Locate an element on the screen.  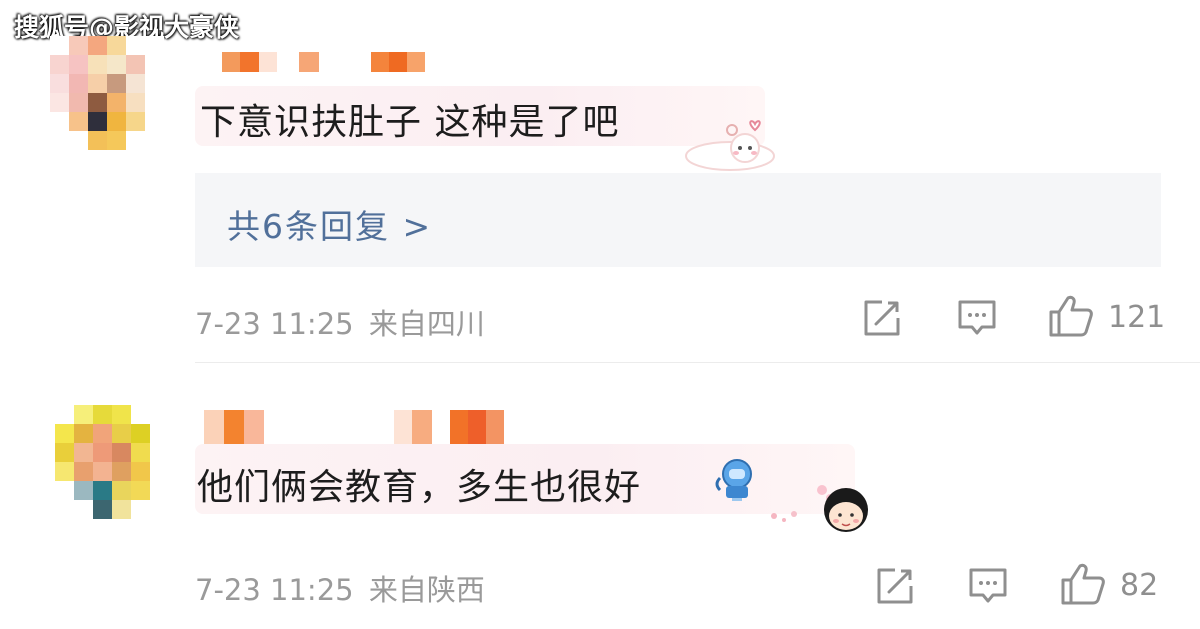
view-replies-link: 共6条回复 > is located at coordinates (329, 224).